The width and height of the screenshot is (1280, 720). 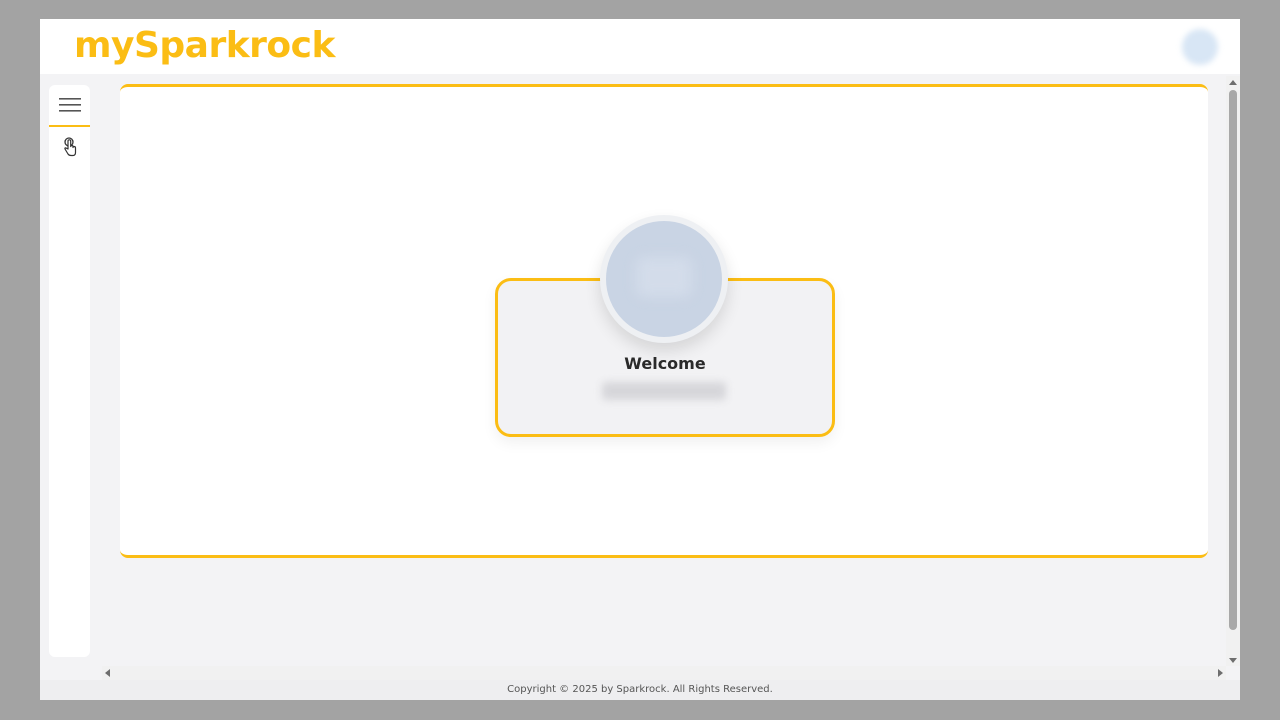 I want to click on profile-avatar, so click(x=664, y=279).